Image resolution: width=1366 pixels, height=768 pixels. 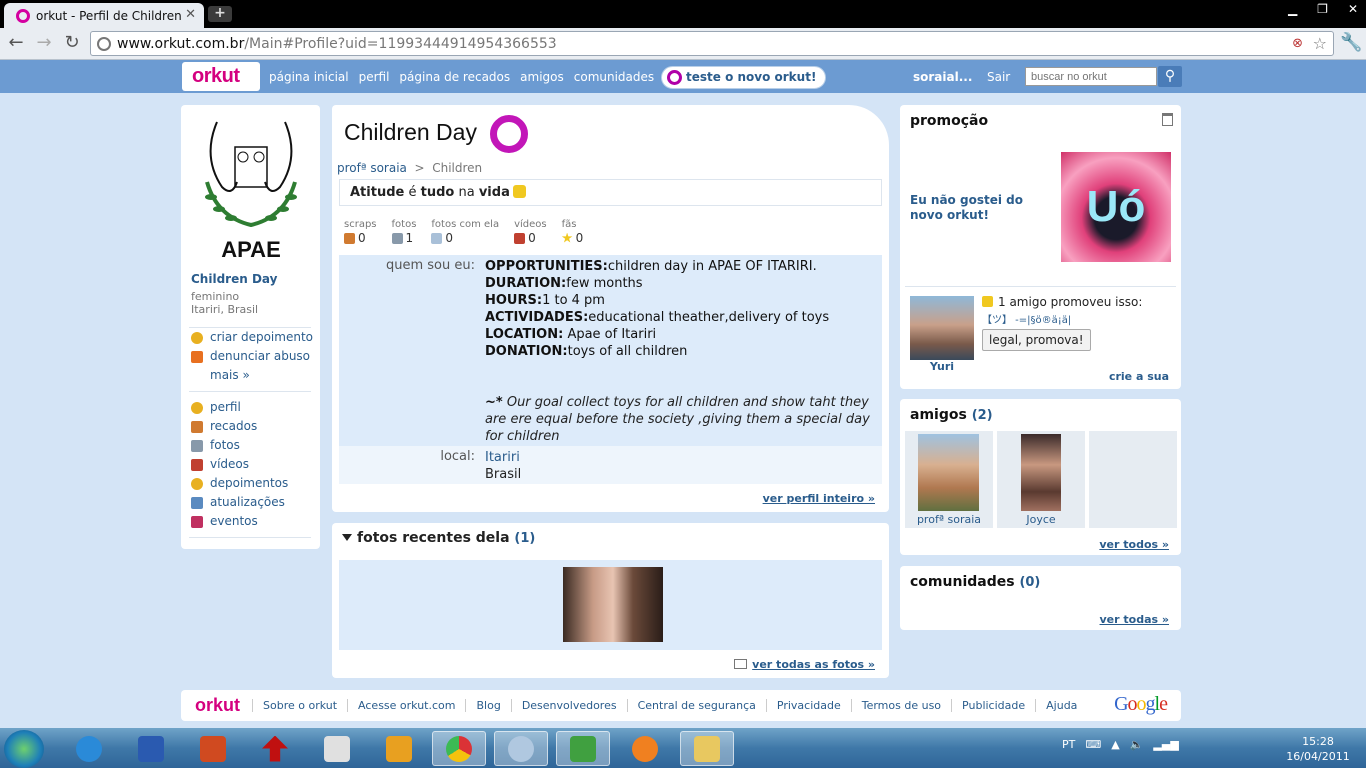 I want to click on extension-icon: ⊗, so click(x=1297, y=43).